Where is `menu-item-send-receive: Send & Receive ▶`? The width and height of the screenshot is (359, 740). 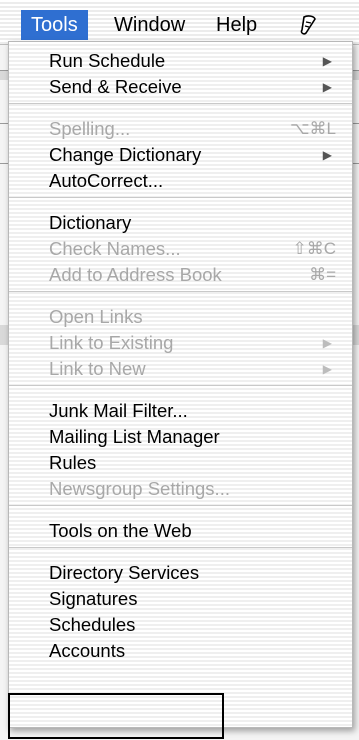
menu-item-send-receive: Send & Receive ▶ is located at coordinates (180, 87).